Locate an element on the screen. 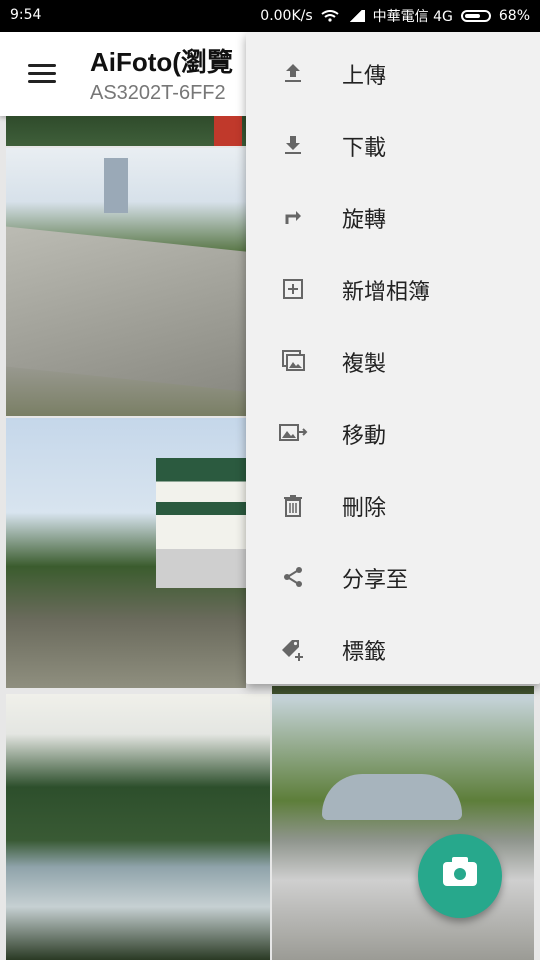 This screenshot has height=960, width=540. camera-fab-button is located at coordinates (460, 876).